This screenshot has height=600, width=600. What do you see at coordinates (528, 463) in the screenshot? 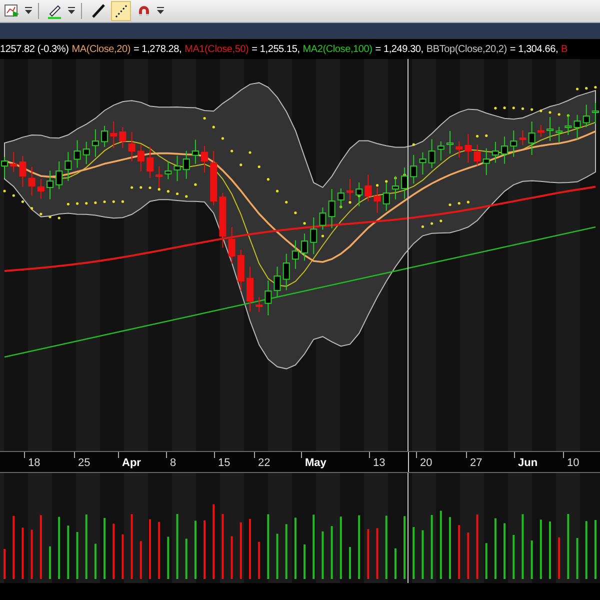
I see `axis-label: Jun` at bounding box center [528, 463].